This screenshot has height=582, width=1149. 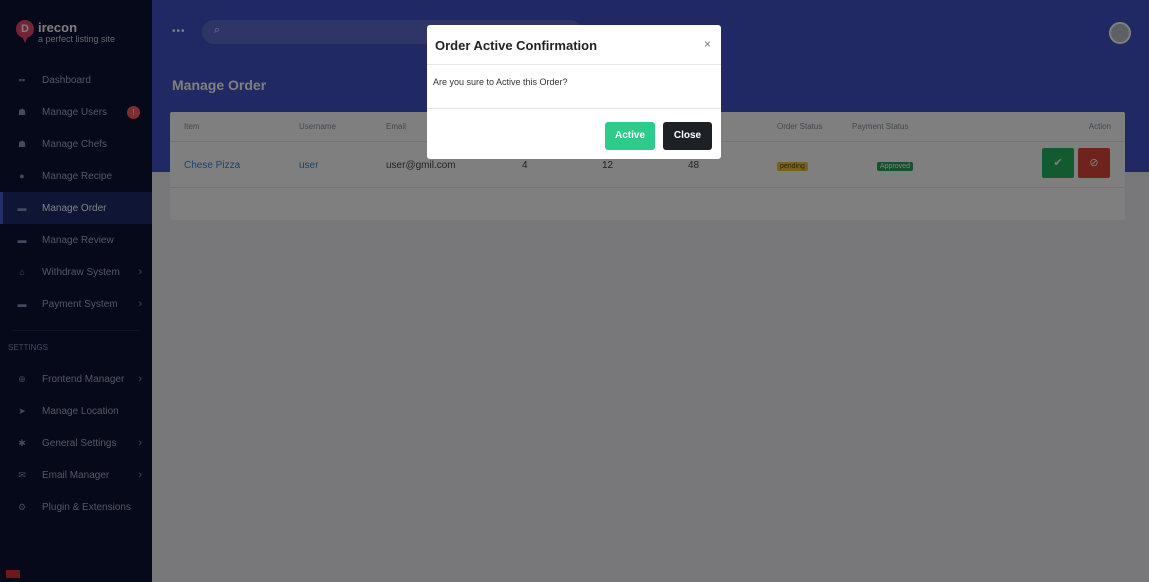 What do you see at coordinates (630, 136) in the screenshot?
I see `active-button: Active` at bounding box center [630, 136].